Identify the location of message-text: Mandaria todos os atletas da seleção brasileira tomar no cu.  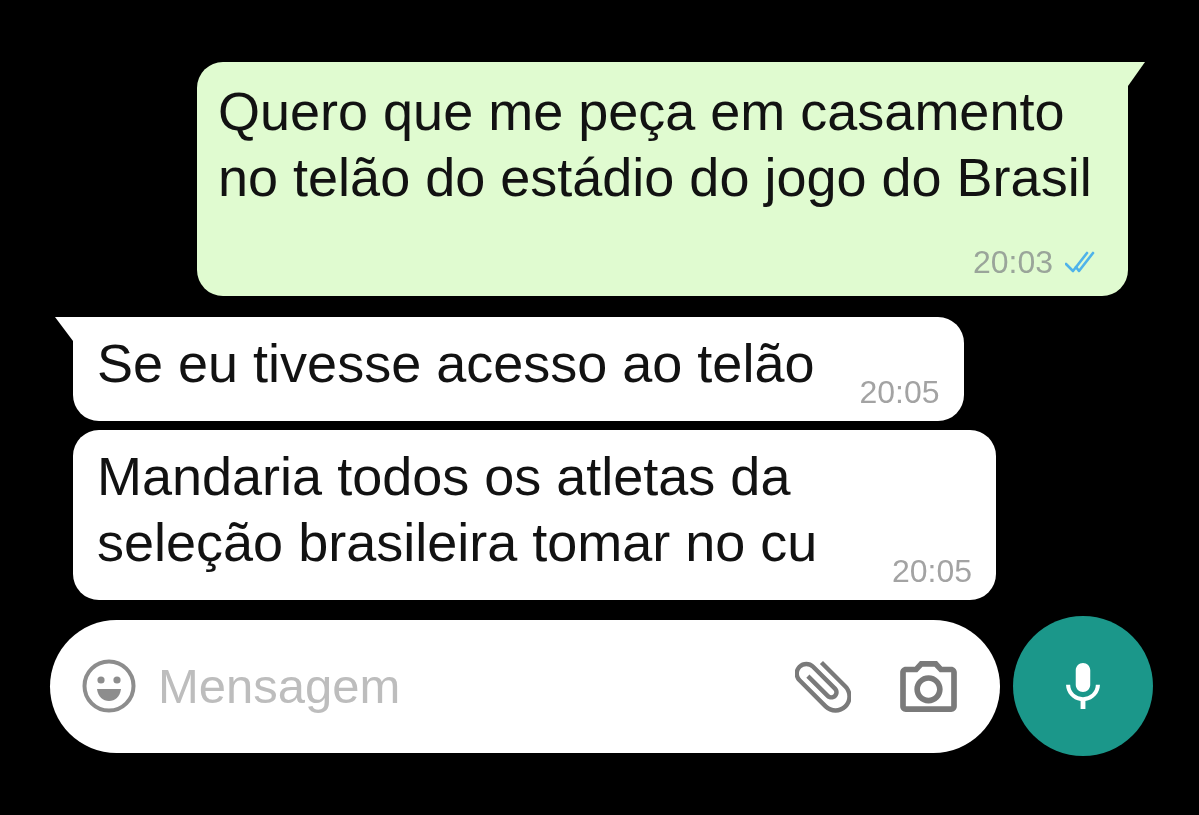
(458, 509).